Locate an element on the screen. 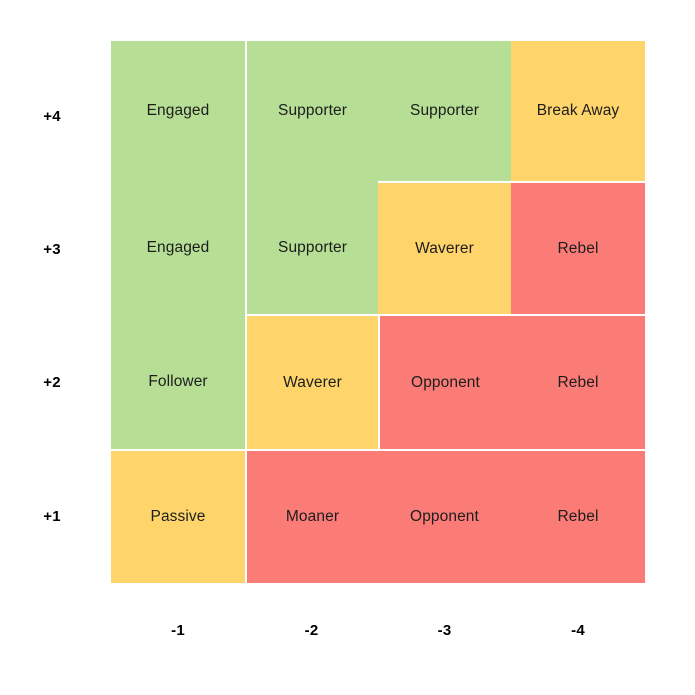 The width and height of the screenshot is (695, 695). matrix-cell: Break Away is located at coordinates (578, 111).